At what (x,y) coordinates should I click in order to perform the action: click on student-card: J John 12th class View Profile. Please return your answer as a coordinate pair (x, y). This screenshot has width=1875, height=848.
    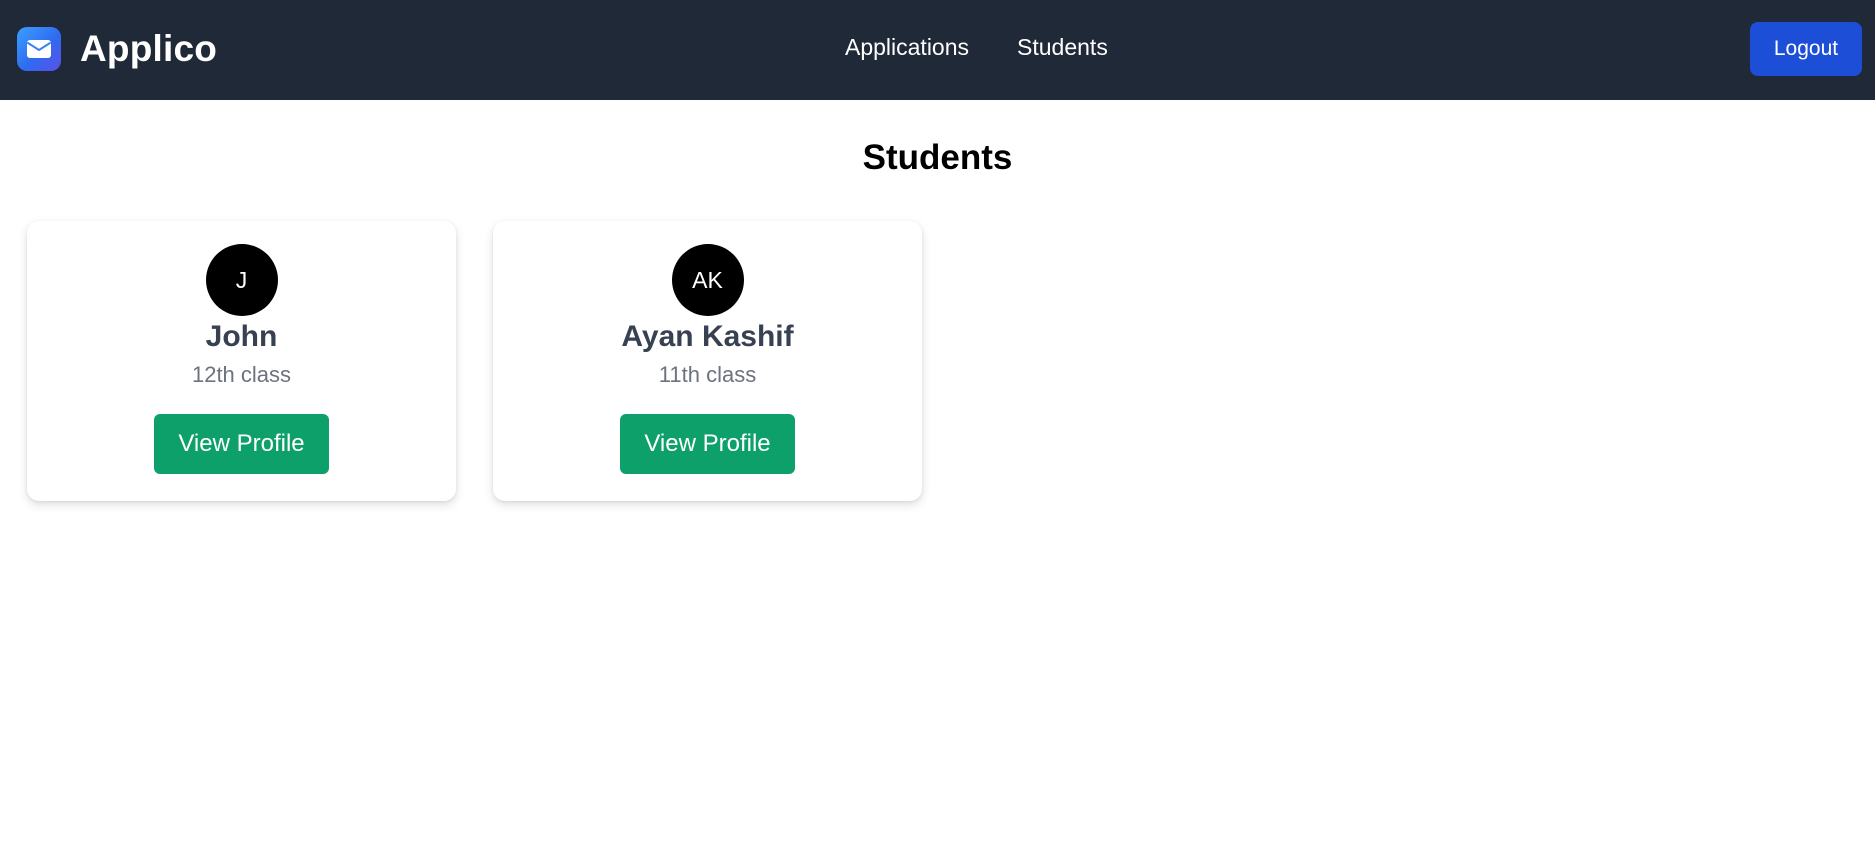
    Looking at the image, I should click on (241, 361).